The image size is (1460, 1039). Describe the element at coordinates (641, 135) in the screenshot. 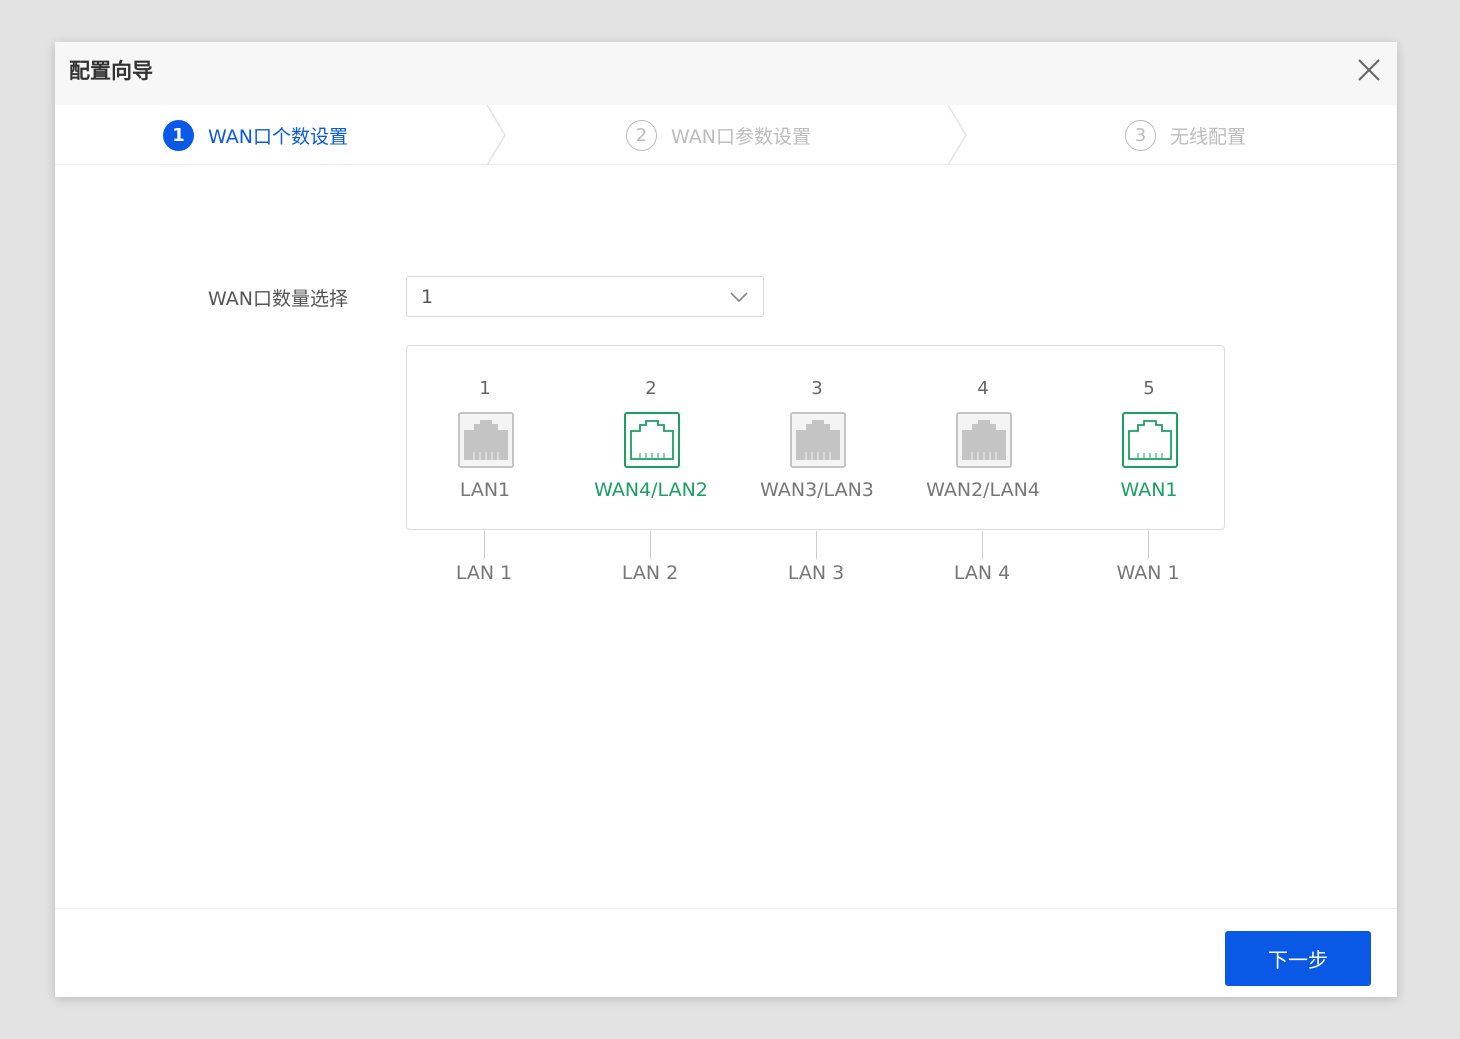

I see `step-number-circle: 2` at that location.